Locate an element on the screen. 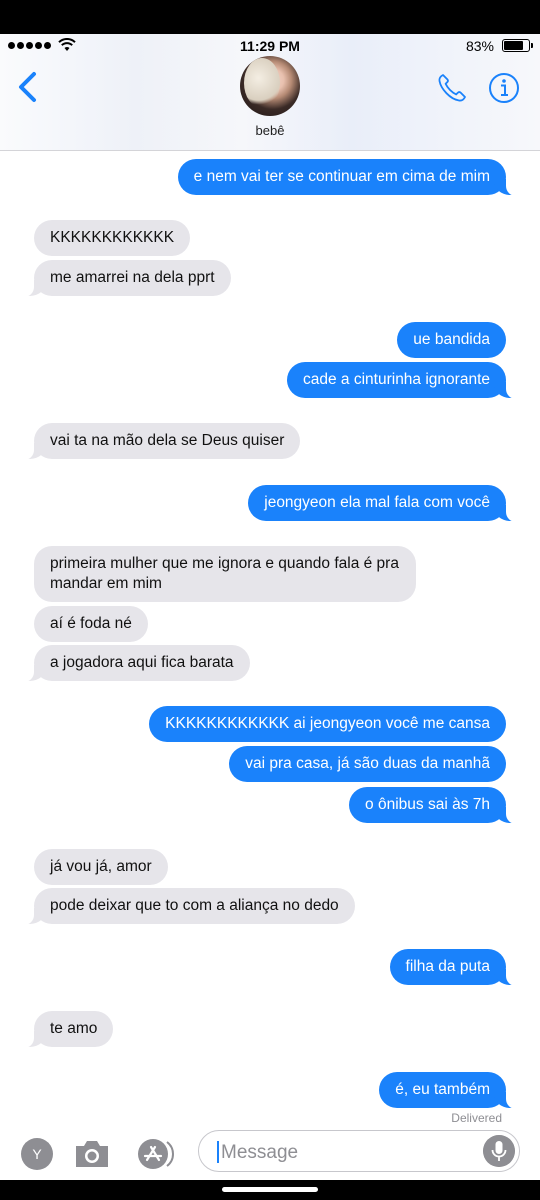 This screenshot has height=1200, width=540. message-bubble-outgoing: filha da puta is located at coordinates (455, 967).